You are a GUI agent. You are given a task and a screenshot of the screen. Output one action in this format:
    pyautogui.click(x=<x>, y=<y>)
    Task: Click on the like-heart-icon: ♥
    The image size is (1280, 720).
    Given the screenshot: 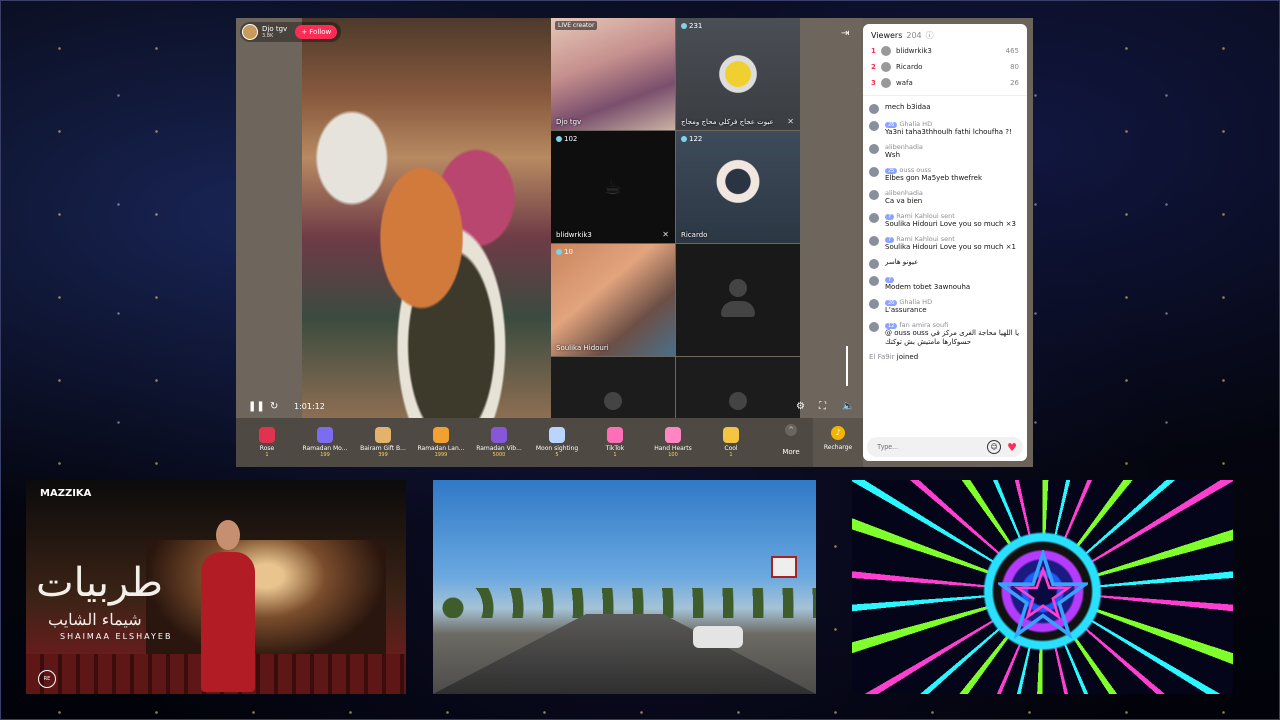 What is the action you would take?
    pyautogui.click(x=1012, y=447)
    